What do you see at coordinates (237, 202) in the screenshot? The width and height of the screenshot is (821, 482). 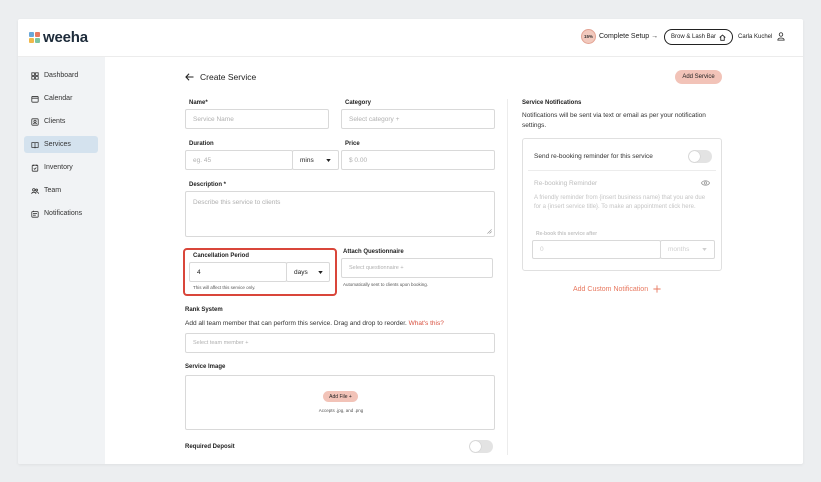 I see `description-placeholder: Describe this service to clients` at bounding box center [237, 202].